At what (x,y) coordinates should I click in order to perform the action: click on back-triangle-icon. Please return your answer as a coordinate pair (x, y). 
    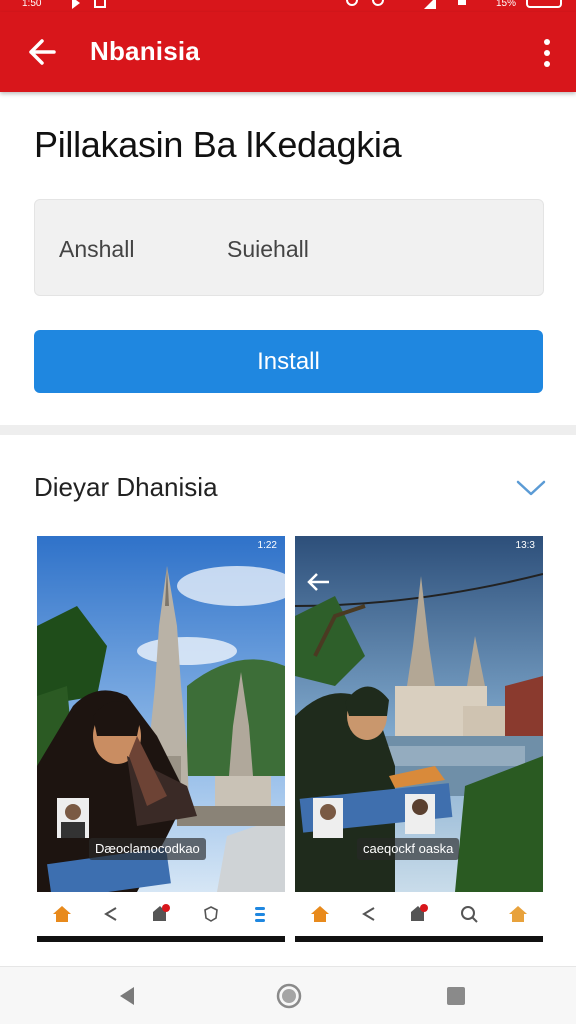
    Looking at the image, I should click on (127, 996).